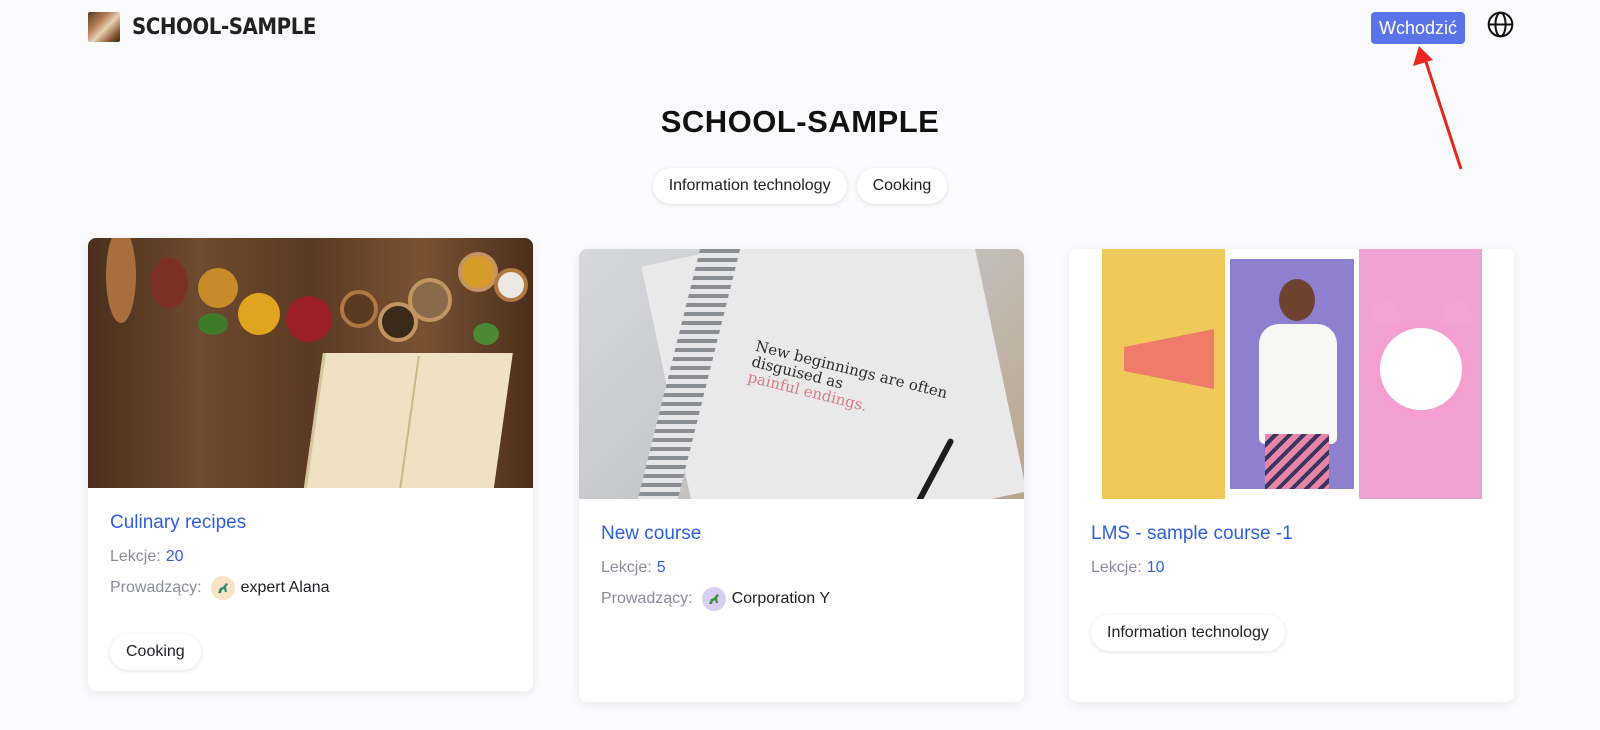  I want to click on course-title: LMS - sample course -1, so click(1291, 534).